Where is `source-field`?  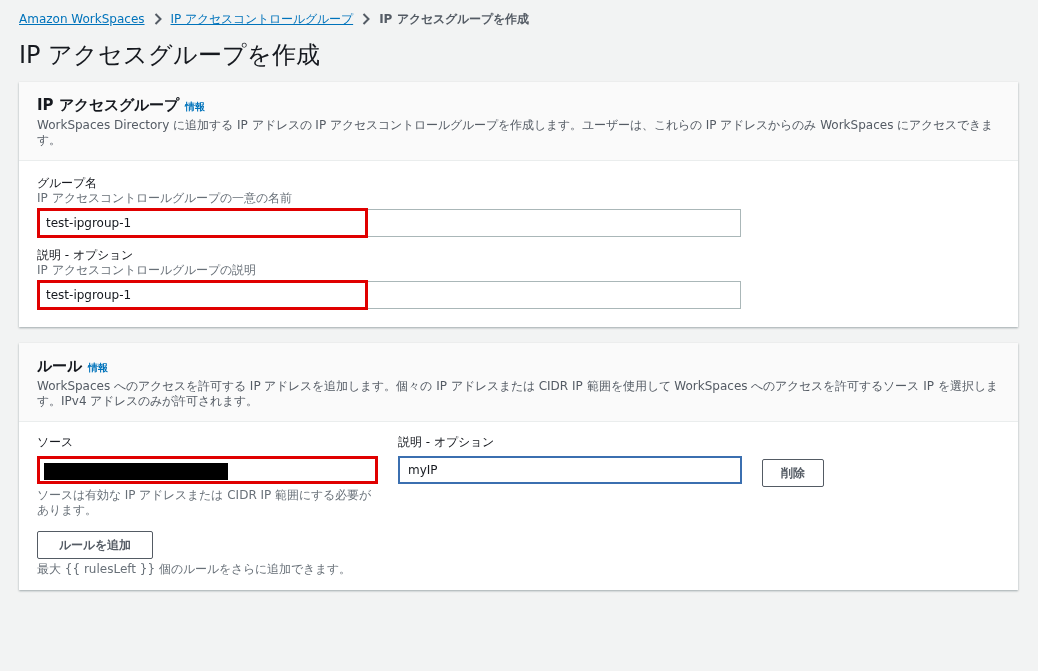 source-field is located at coordinates (207, 470).